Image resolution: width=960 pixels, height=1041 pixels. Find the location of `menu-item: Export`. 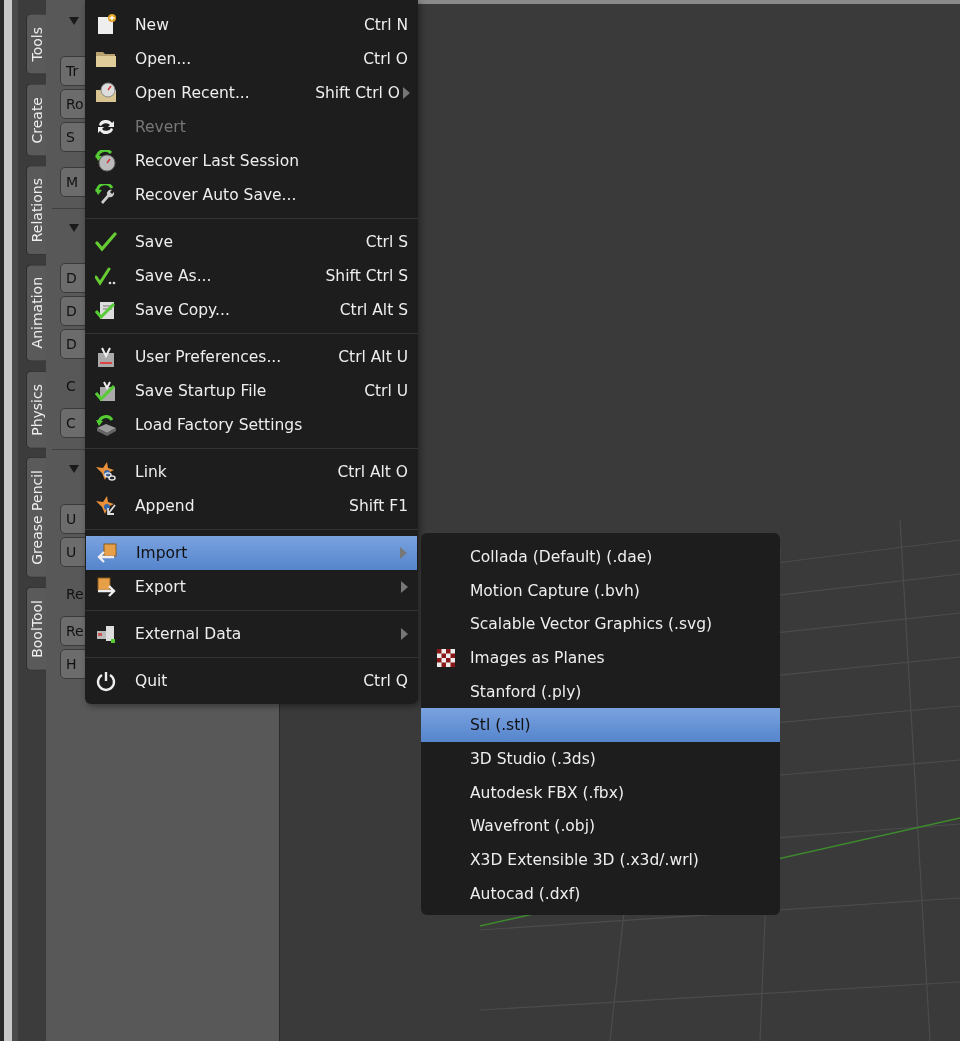

menu-item: Export is located at coordinates (251, 587).